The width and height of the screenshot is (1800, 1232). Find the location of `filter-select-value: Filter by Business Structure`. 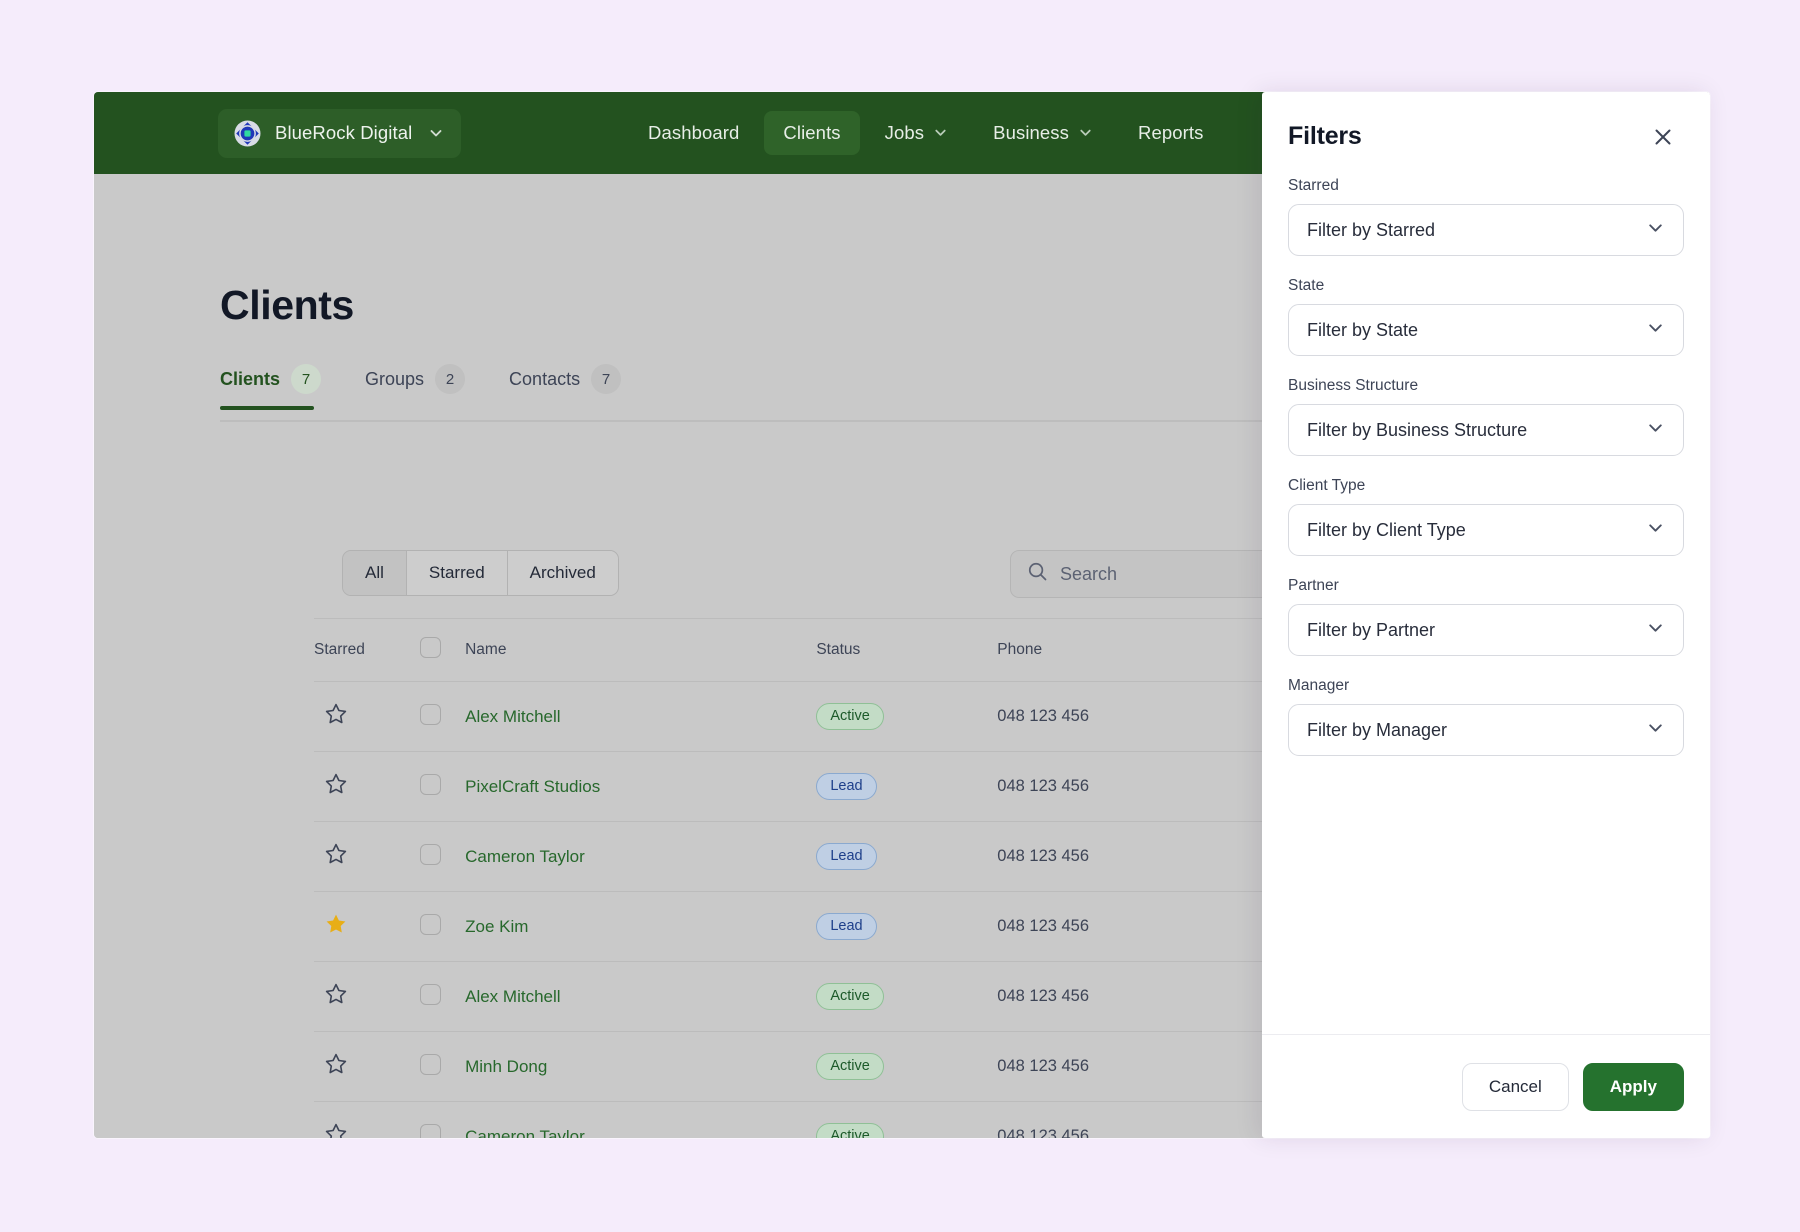

filter-select-value: Filter by Business Structure is located at coordinates (1417, 429).